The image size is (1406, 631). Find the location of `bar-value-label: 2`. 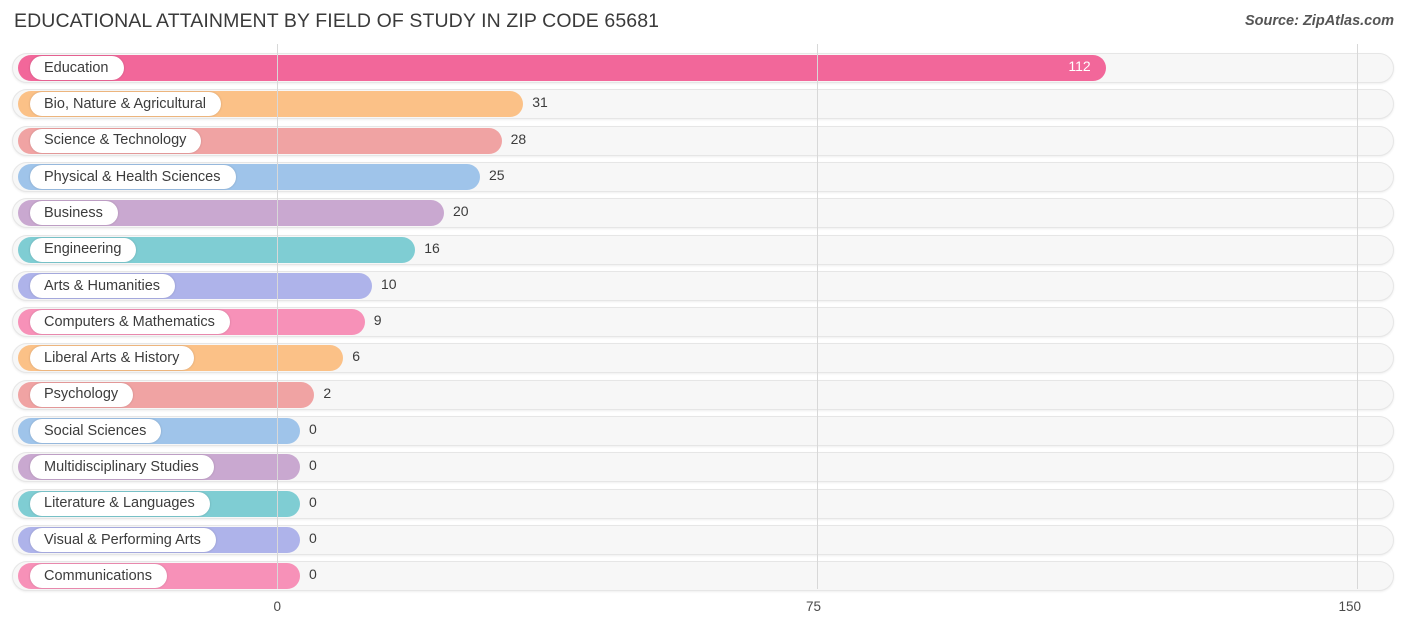

bar-value-label: 2 is located at coordinates (327, 392).